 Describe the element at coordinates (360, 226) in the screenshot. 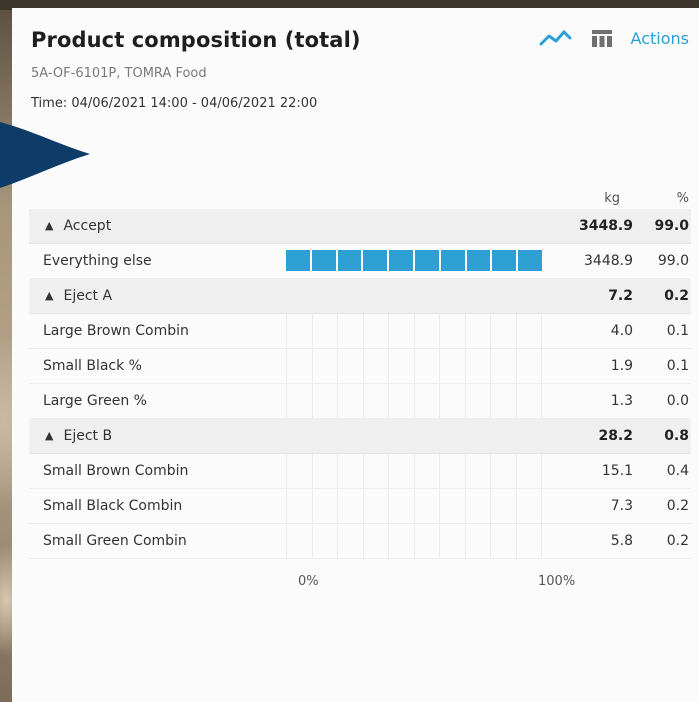

I see `group-row: ▲ Accept 3448.9 99.0` at that location.